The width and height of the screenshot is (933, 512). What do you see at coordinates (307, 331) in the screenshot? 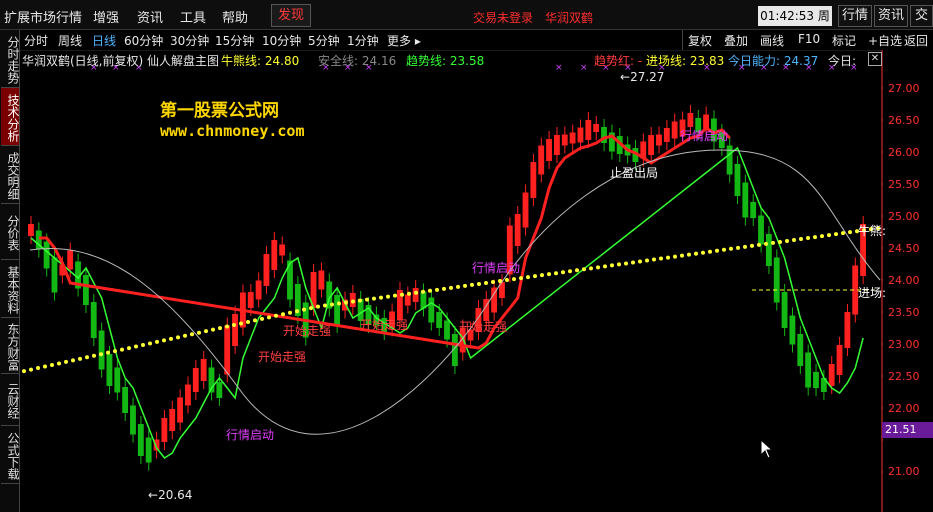
I see `signal-strong-2: 开始走强` at bounding box center [307, 331].